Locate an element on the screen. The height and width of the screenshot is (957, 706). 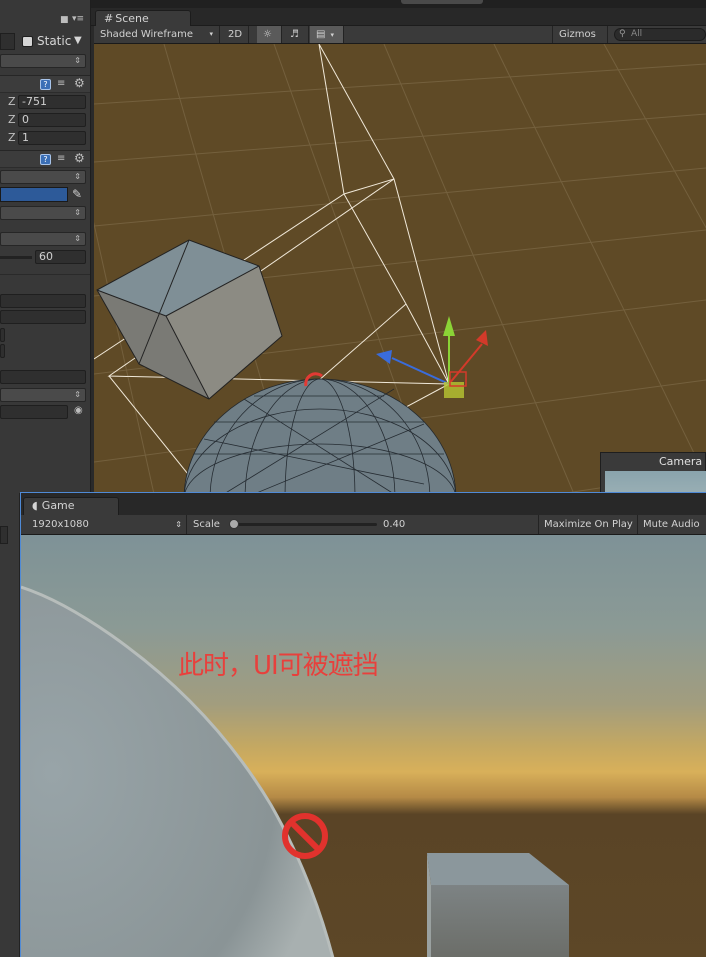
sphere-object is located at coordinates (320, 436).